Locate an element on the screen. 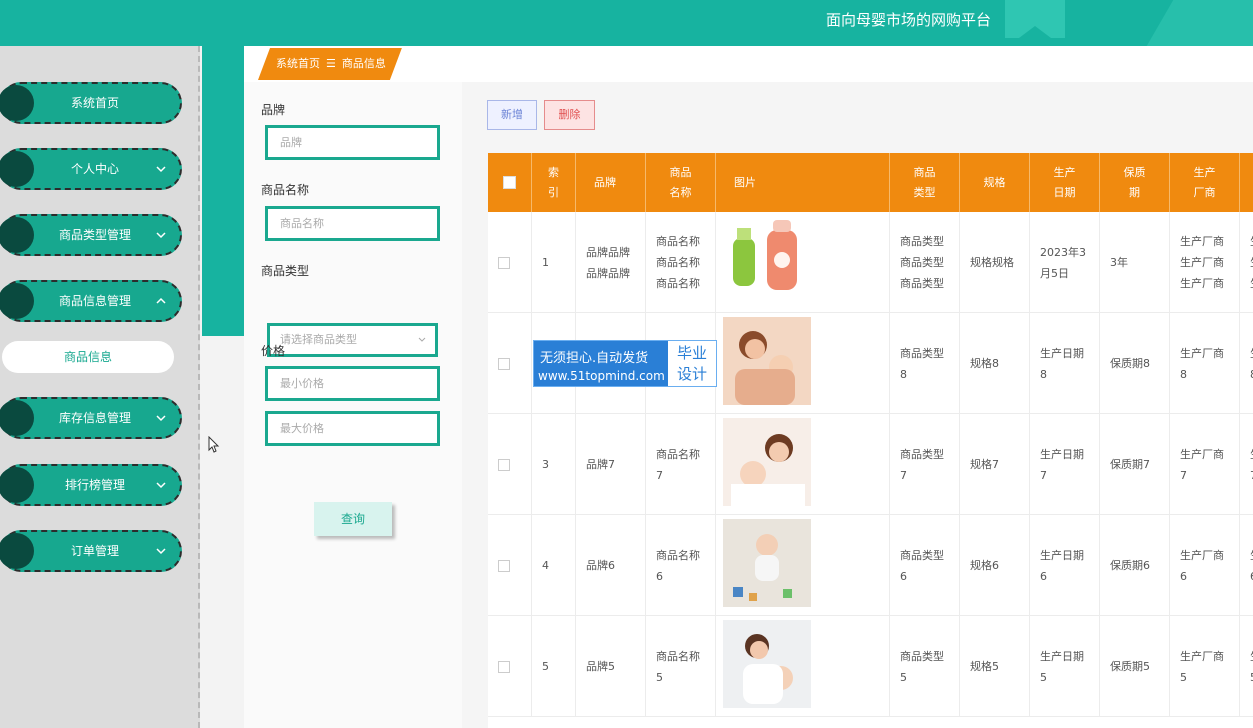 This screenshot has width=1253, height=728. sidebar-item-label: 商品类型管理 is located at coordinates (94, 235).